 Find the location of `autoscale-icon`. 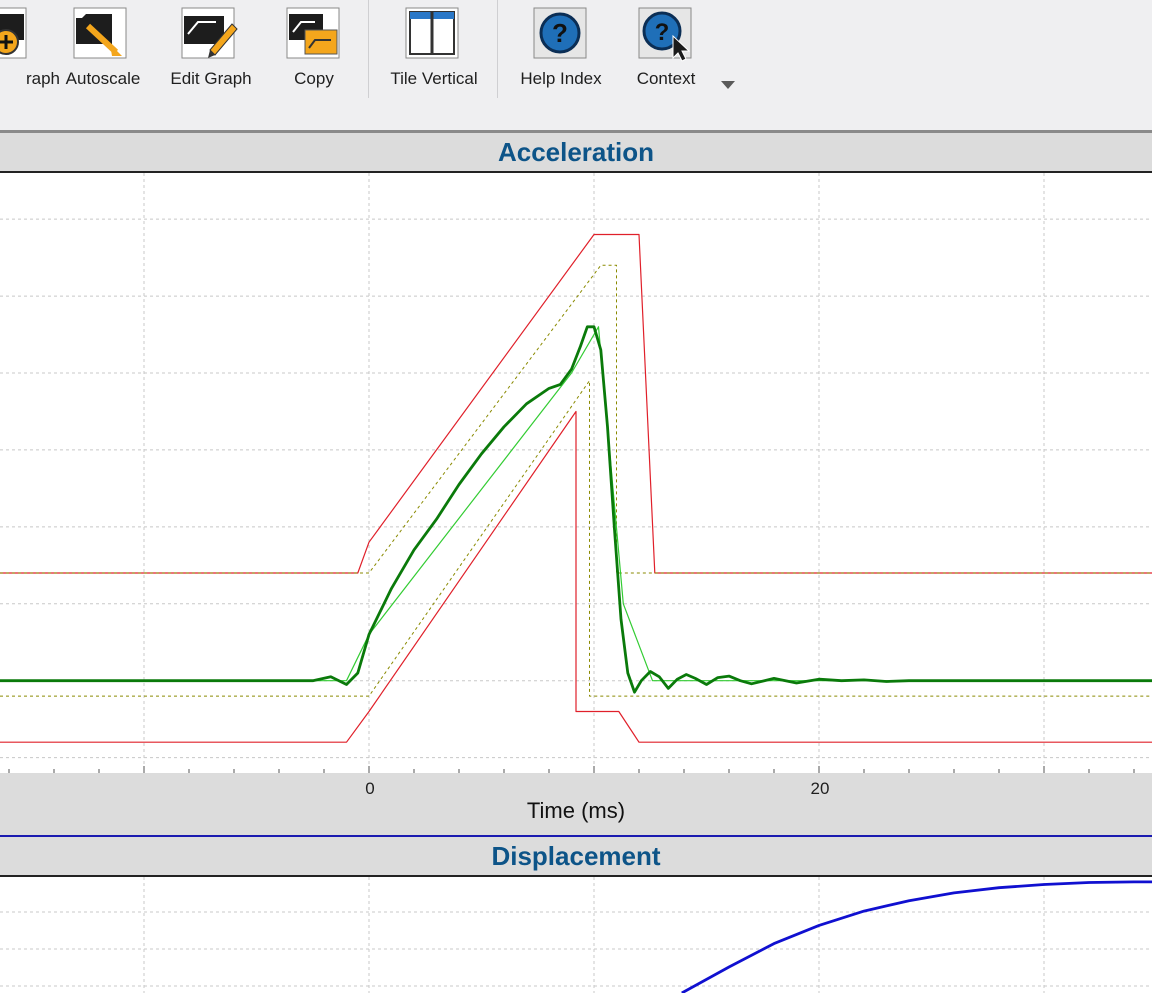

autoscale-icon is located at coordinates (100, 33).